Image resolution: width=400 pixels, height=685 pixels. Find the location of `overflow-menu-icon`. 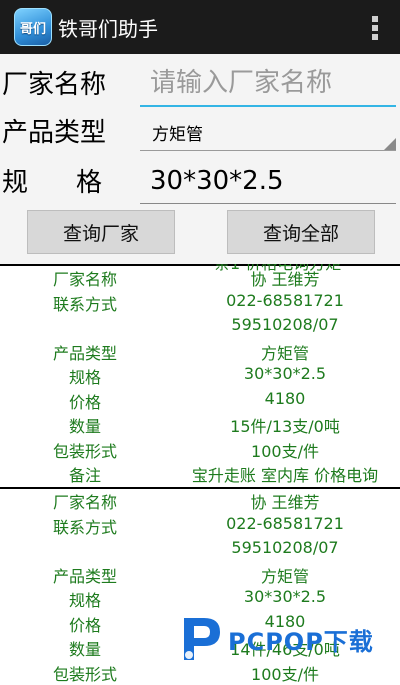

overflow-menu-icon is located at coordinates (375, 28).